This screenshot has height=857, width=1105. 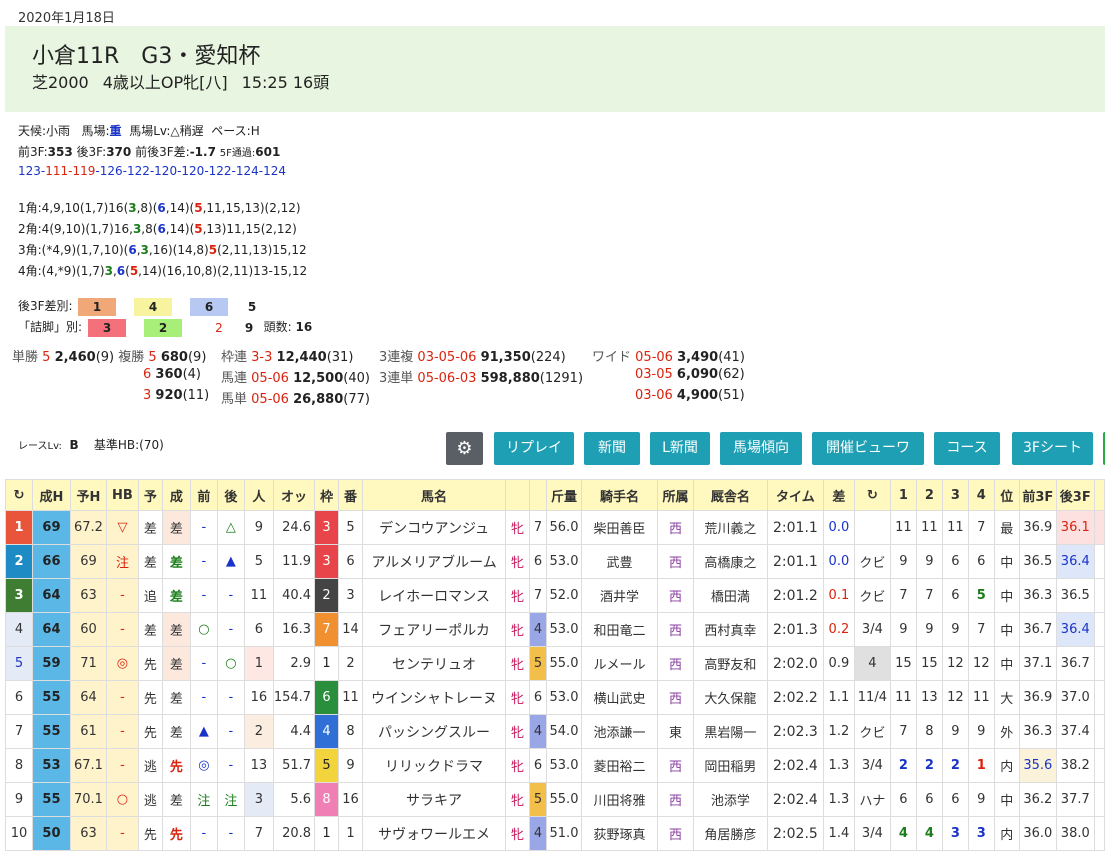 What do you see at coordinates (327, 495) in the screenshot?
I see `col-waku: 枠` at bounding box center [327, 495].